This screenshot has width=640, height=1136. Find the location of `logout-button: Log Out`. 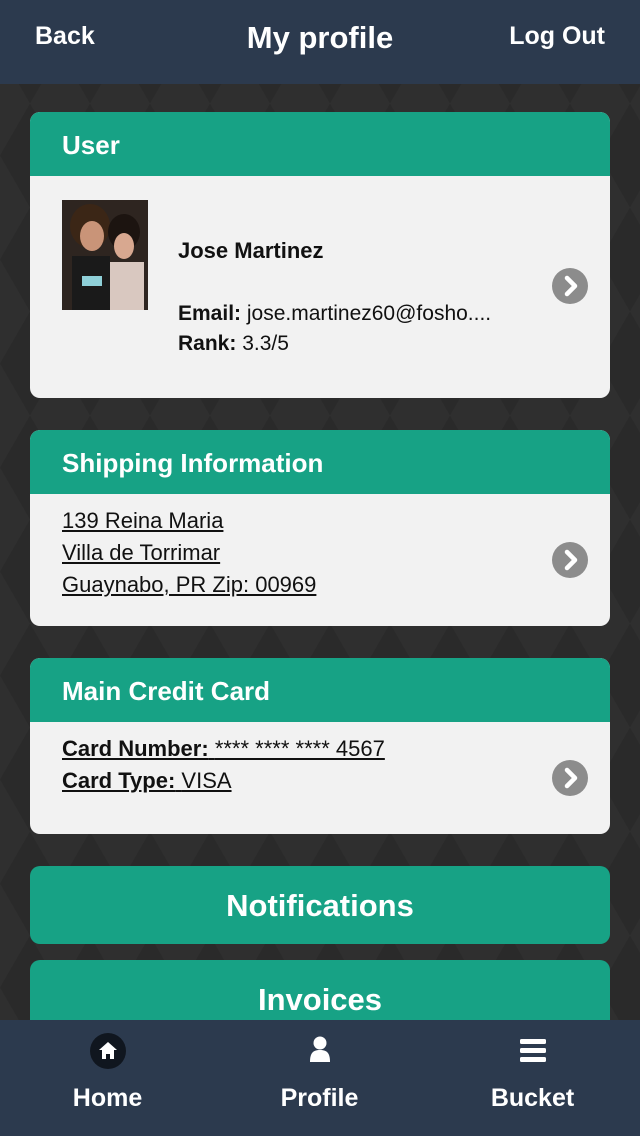

logout-button: Log Out is located at coordinates (557, 36).